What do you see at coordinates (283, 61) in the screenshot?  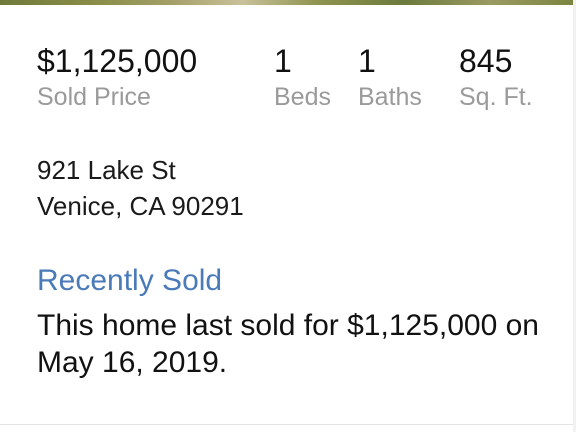 I see `beds-value: 1` at bounding box center [283, 61].